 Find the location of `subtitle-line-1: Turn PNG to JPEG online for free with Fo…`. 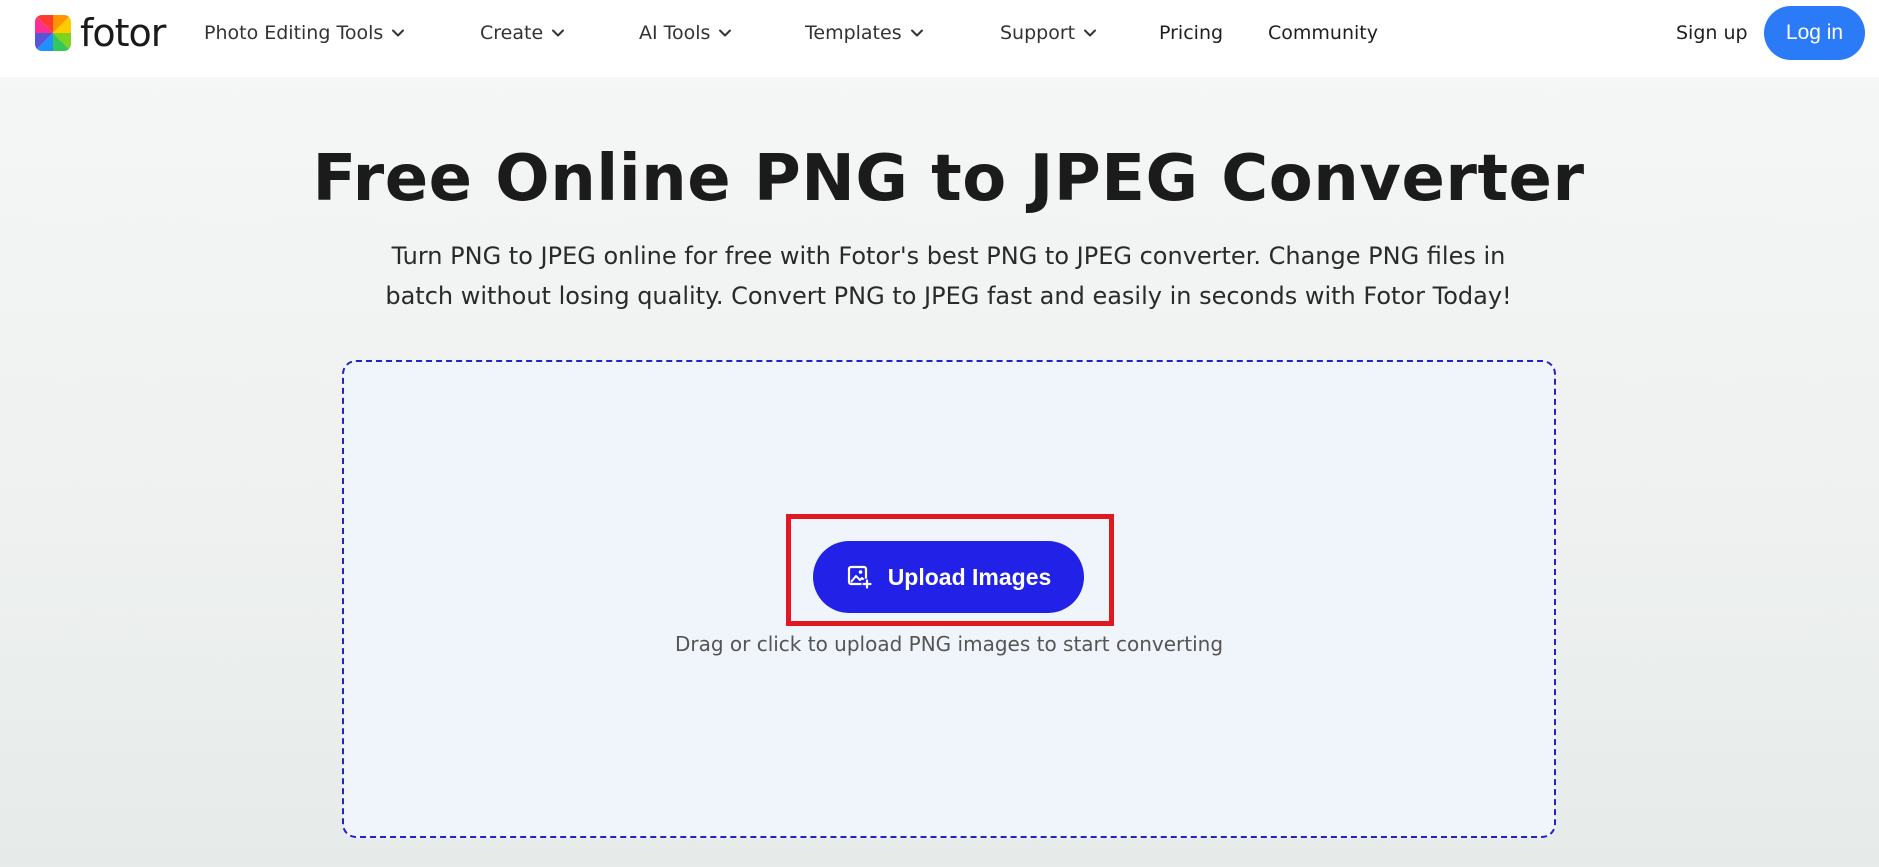

subtitle-line-1: Turn PNG to JPEG online for free with Fo… is located at coordinates (948, 256).